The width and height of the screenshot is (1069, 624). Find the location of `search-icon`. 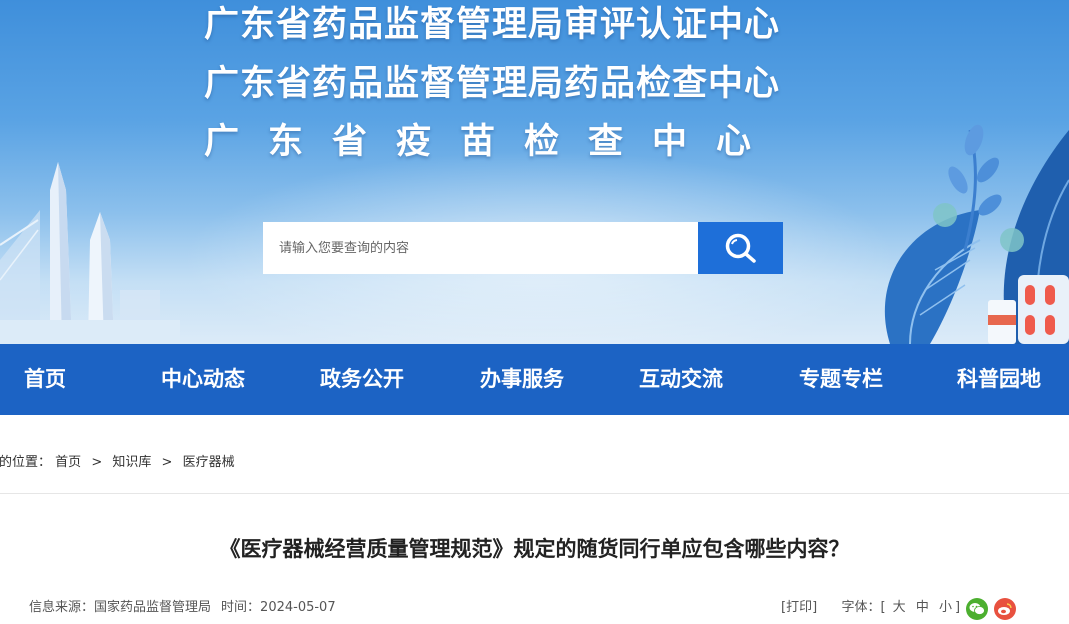

search-icon is located at coordinates (740, 248).